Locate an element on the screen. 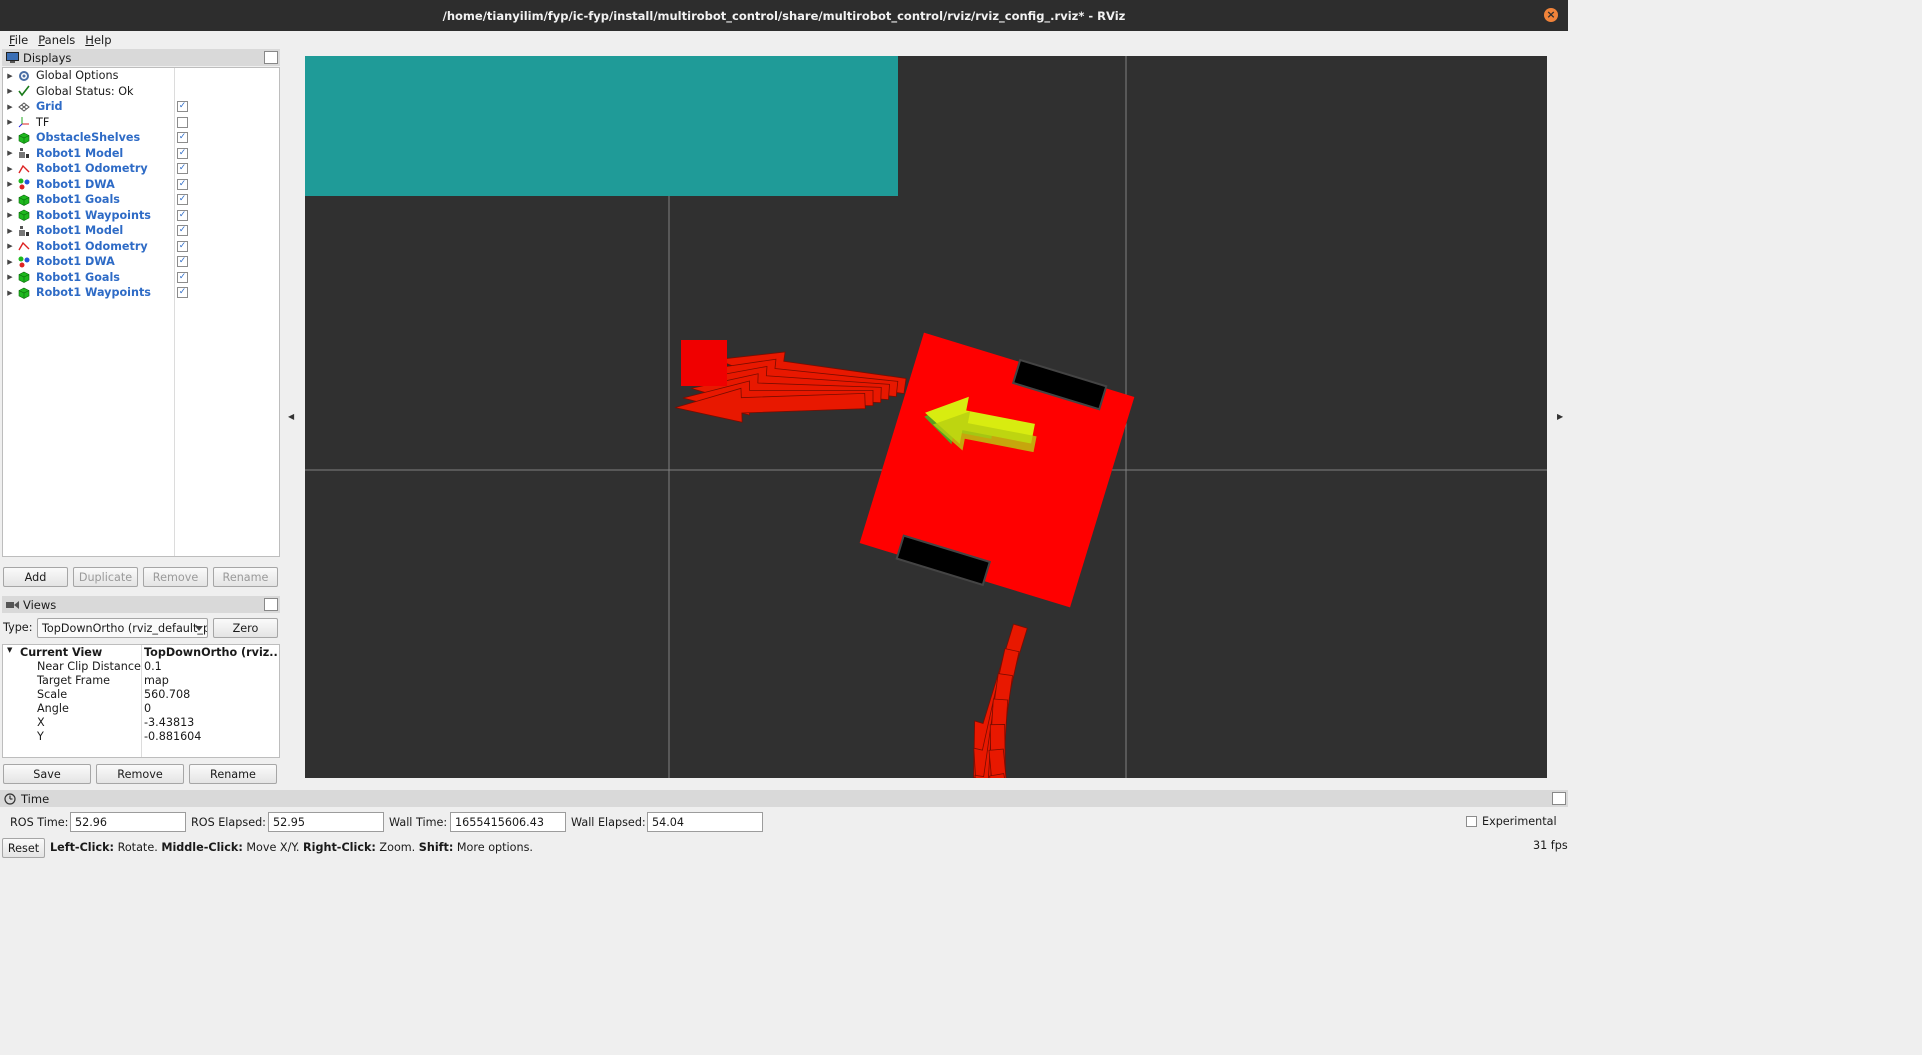  view-property-row: Angle 0 is located at coordinates (141, 709).